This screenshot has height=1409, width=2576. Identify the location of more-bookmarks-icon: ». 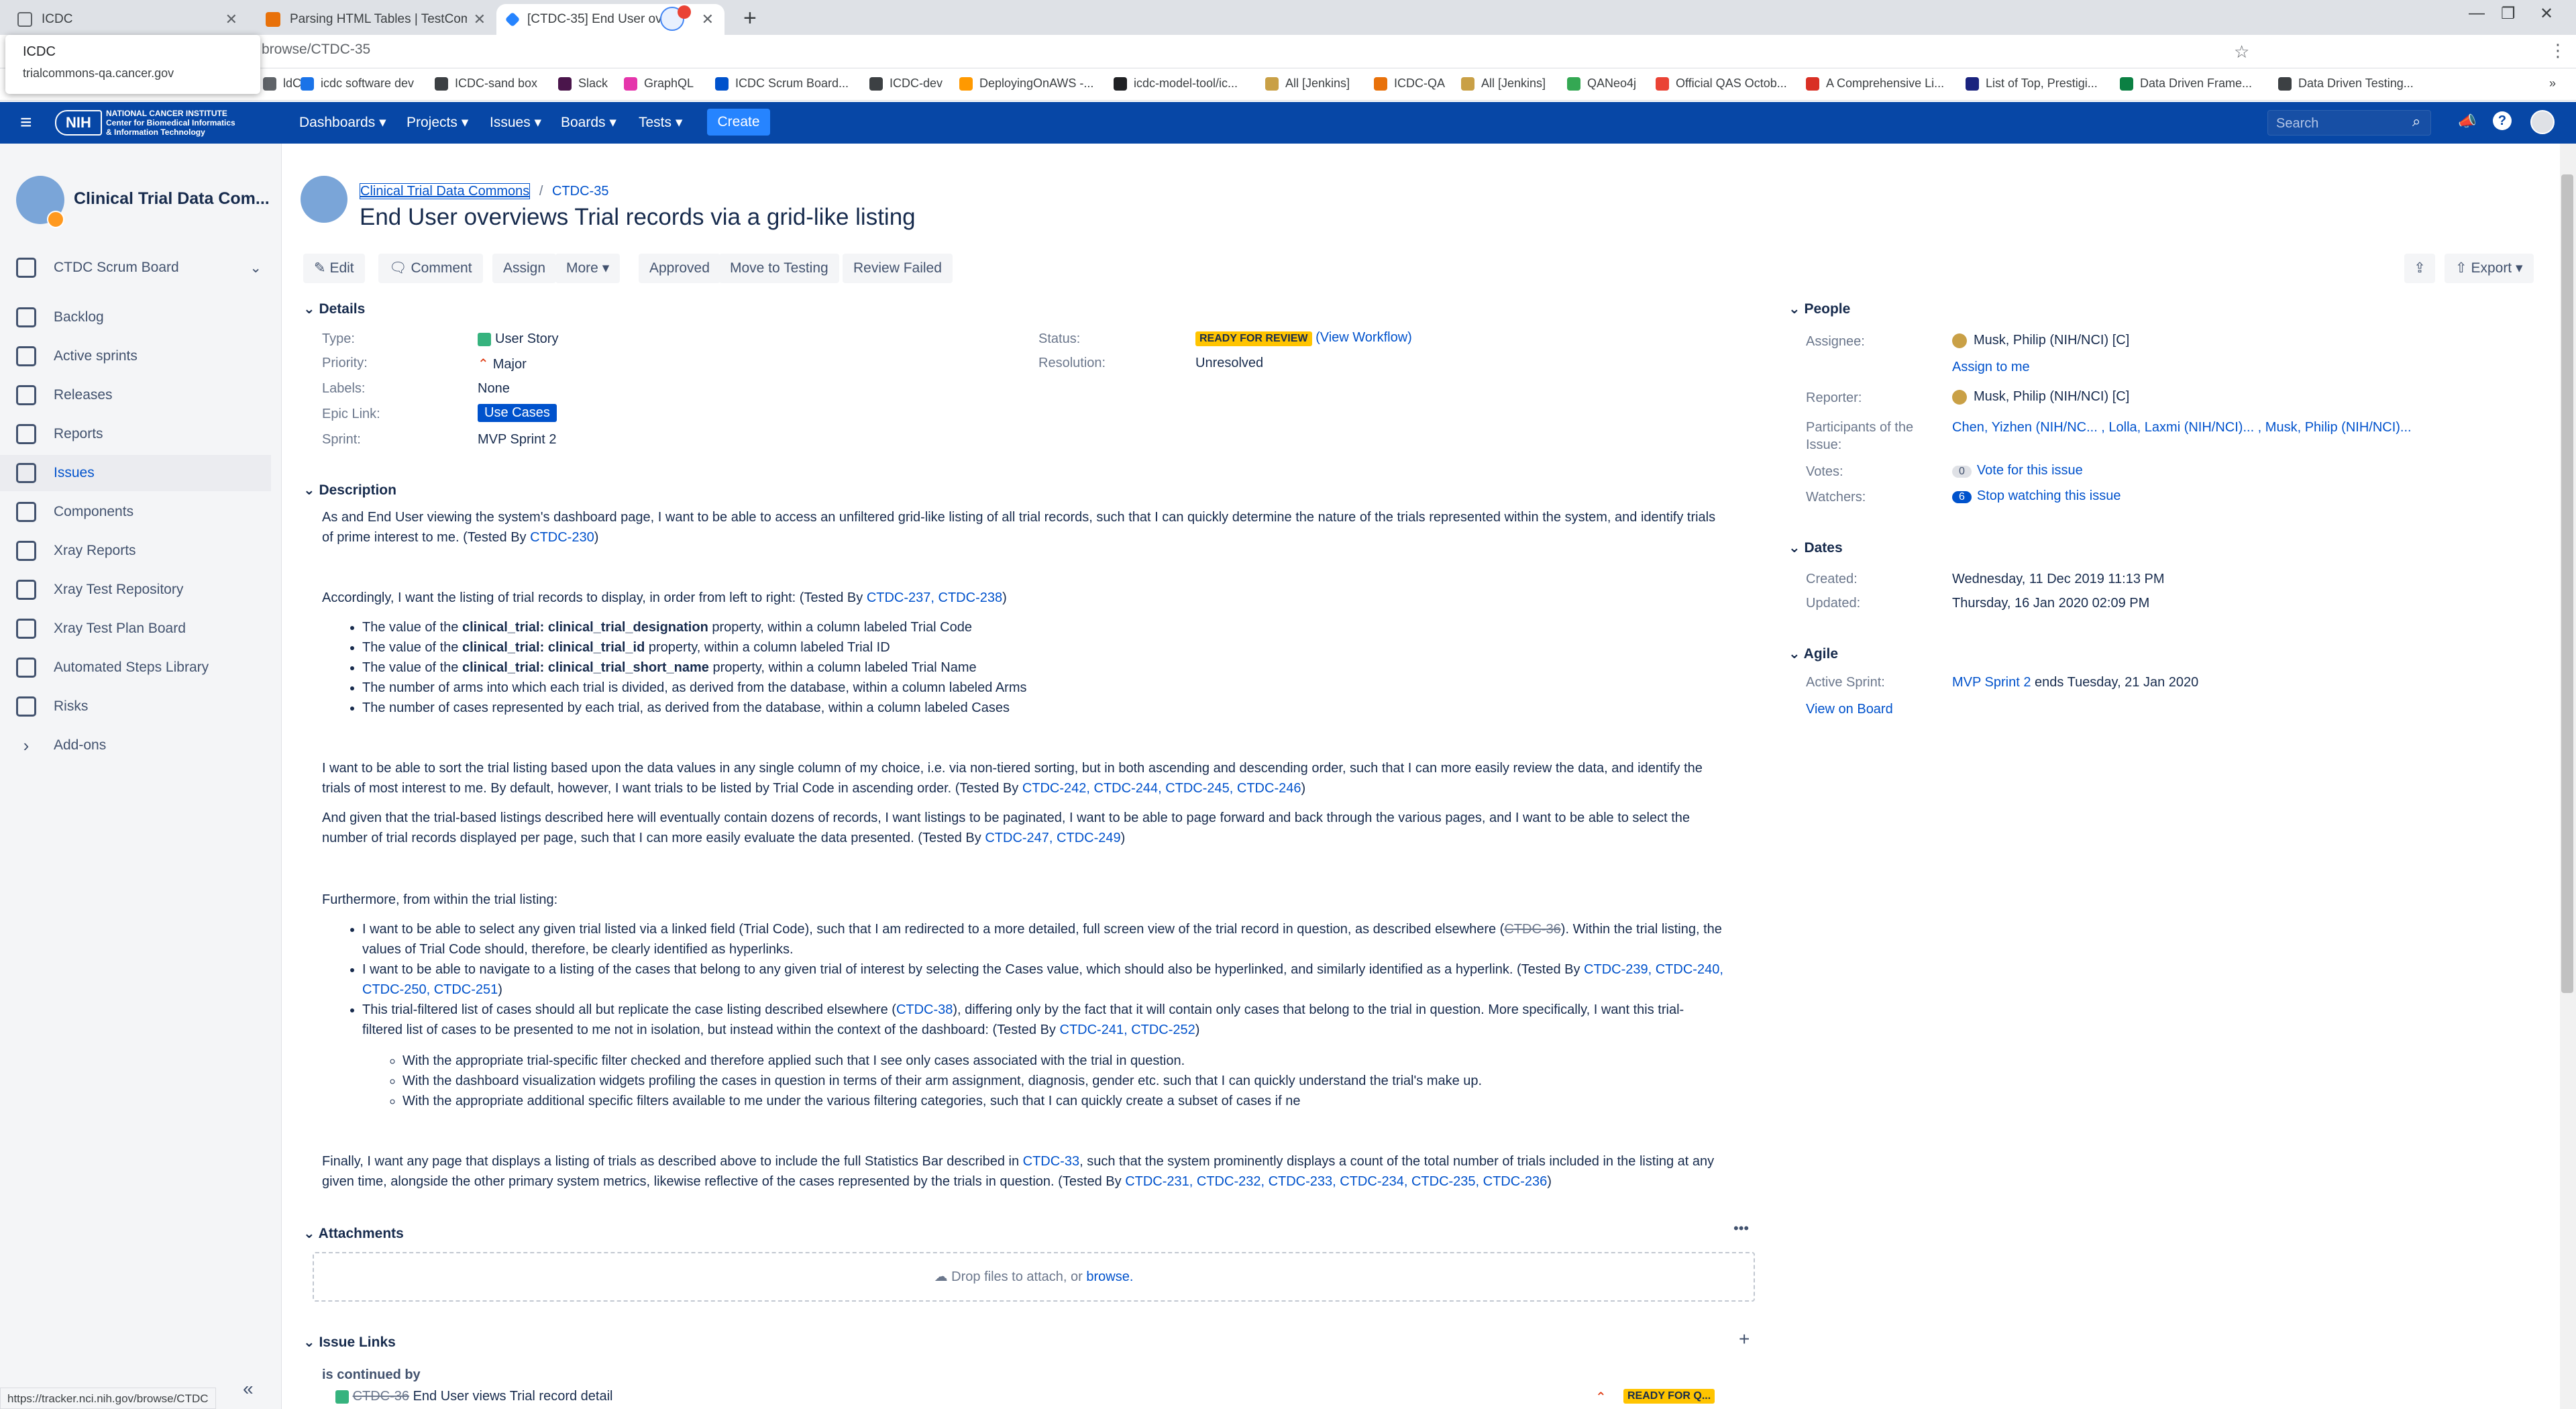
(2552, 83).